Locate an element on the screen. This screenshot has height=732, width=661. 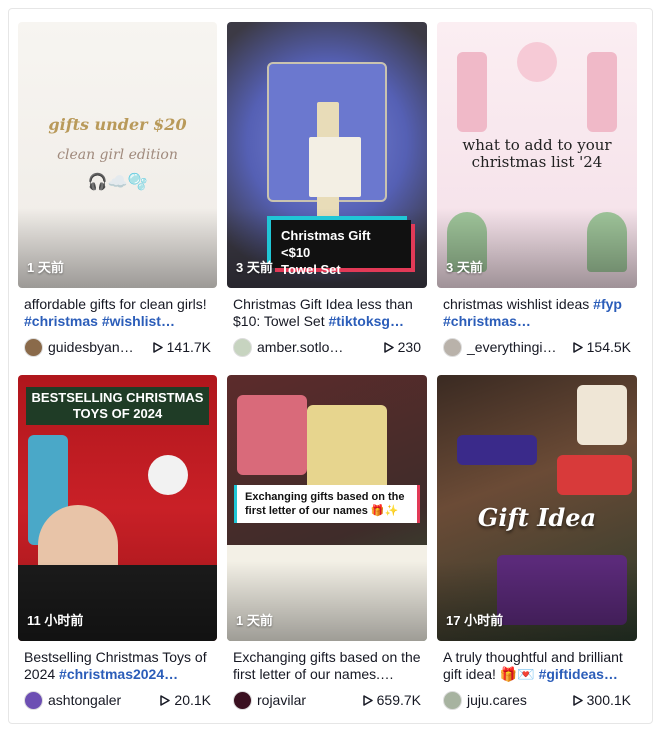
video-meta: _everythingi… 154.5K is located at coordinates (537, 347).